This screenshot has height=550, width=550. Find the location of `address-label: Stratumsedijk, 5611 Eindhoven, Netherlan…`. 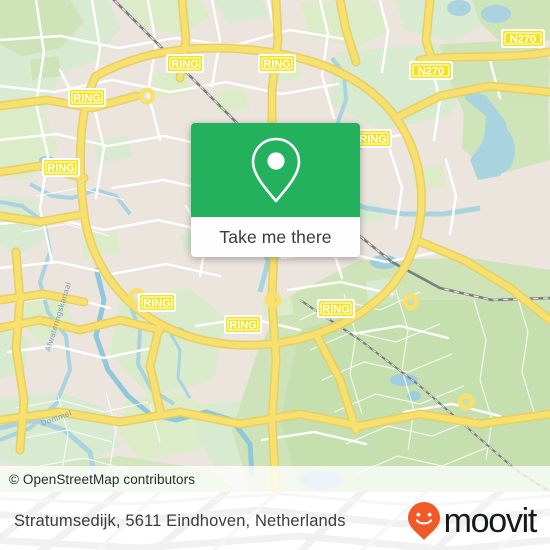

address-label: Stratumsedijk, 5611 Eindhoven, Netherlan… is located at coordinates (180, 520).